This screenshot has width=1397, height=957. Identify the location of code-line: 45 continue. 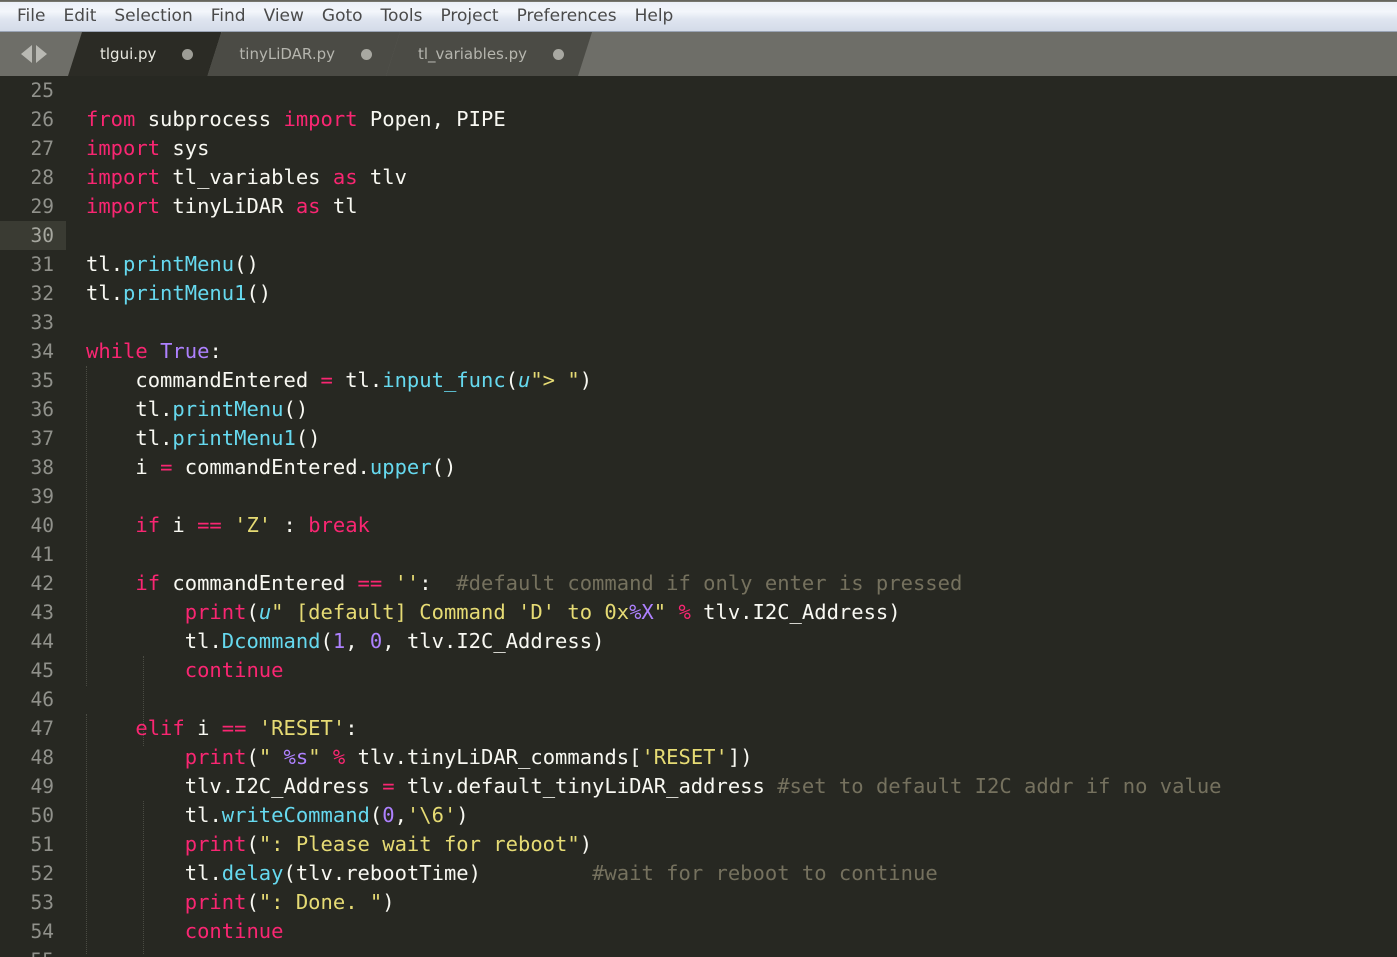
(698, 670).